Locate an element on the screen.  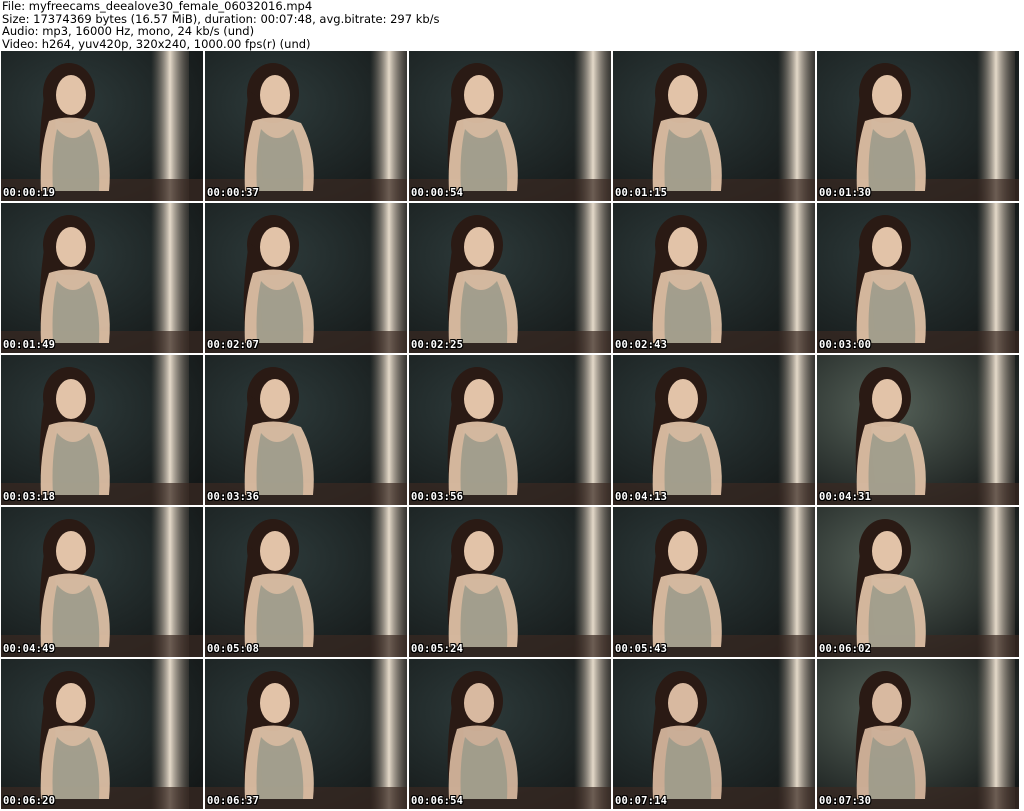
video-thumbnail: 00:04:49 is located at coordinates (102, 582).